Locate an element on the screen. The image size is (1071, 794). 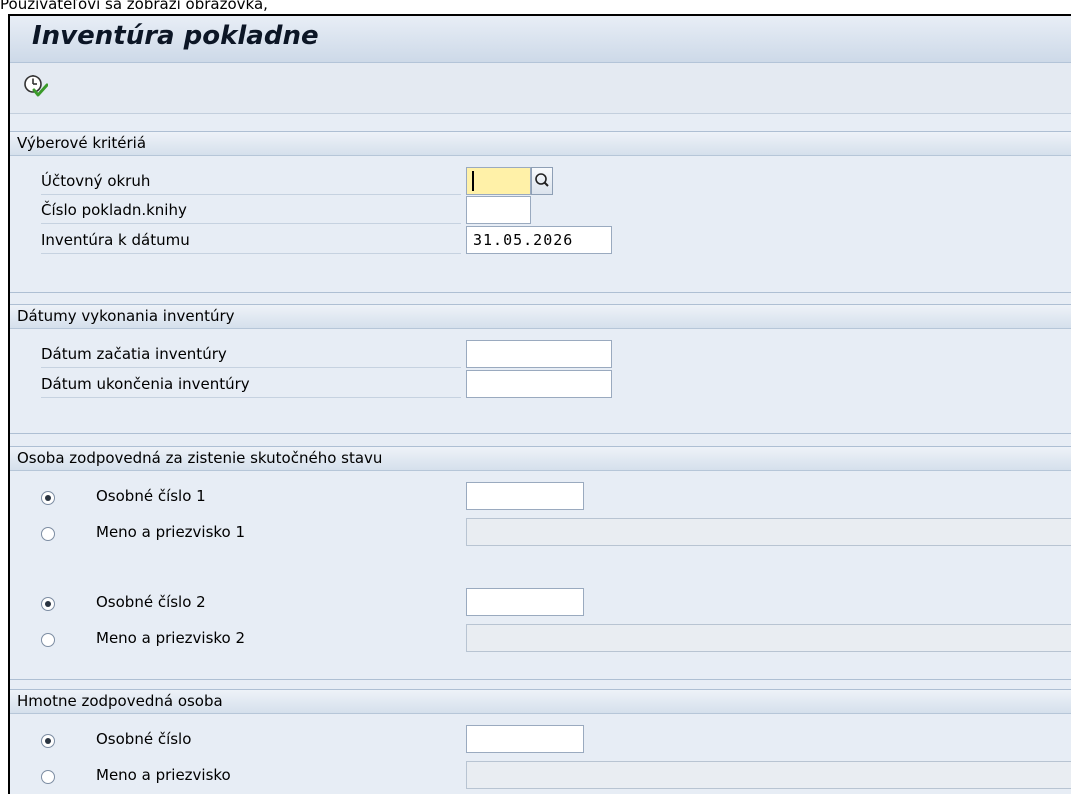
inventory-date-label: Inventúra k dátumu is located at coordinates (115, 240).